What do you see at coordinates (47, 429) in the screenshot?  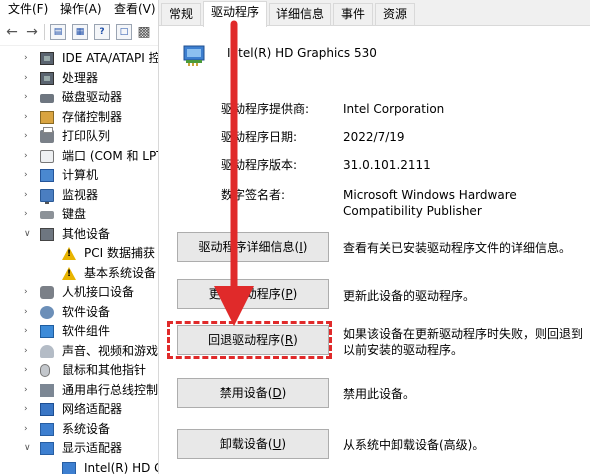 I see `system-device-icon` at bounding box center [47, 429].